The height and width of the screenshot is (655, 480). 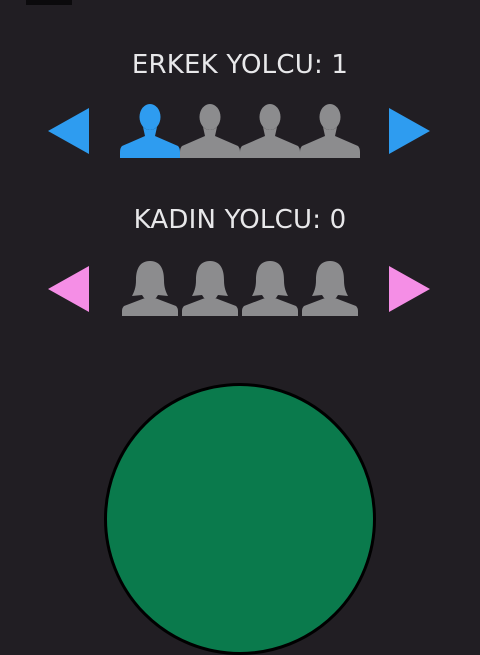 I want to click on female-passenger-count-label: KADIN YOLCU: 0, so click(x=240, y=220).